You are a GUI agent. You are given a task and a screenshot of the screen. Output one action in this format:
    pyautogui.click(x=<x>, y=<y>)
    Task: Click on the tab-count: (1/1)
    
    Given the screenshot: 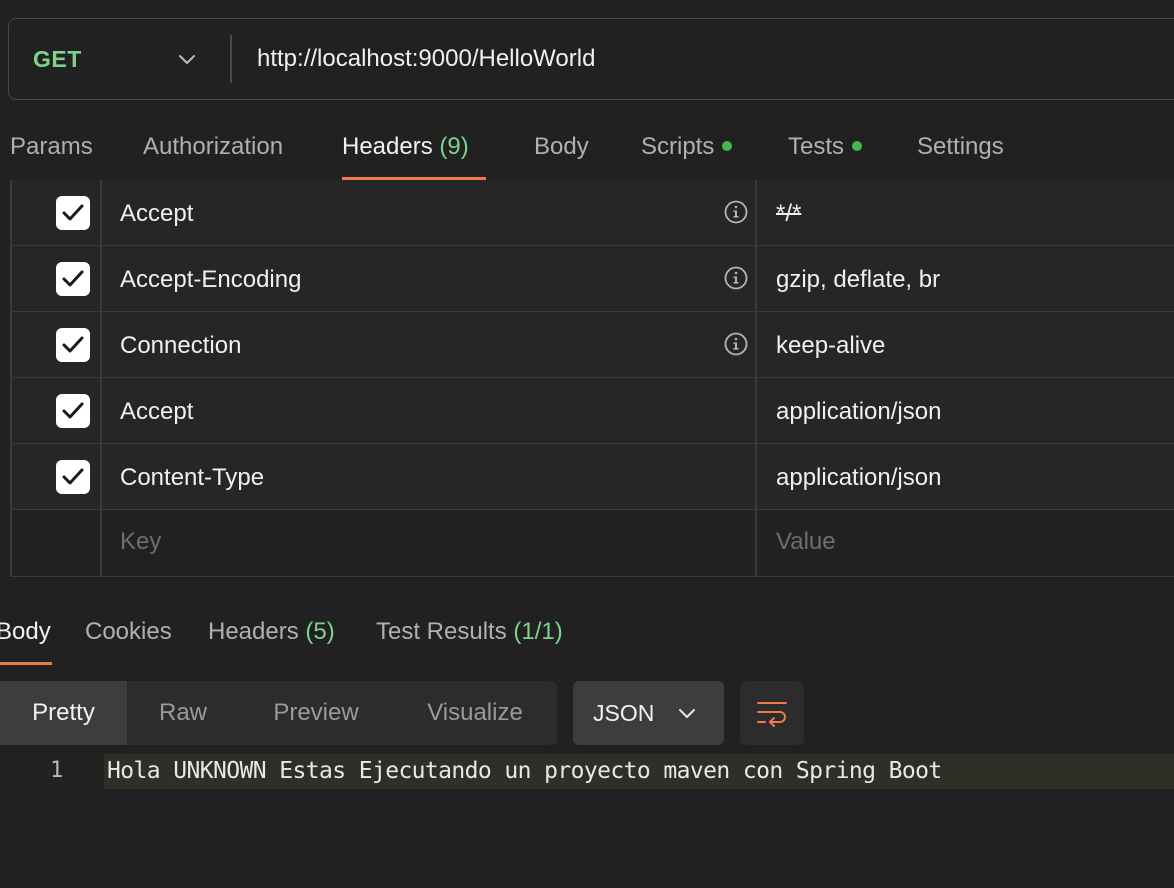 What is the action you would take?
    pyautogui.click(x=538, y=631)
    